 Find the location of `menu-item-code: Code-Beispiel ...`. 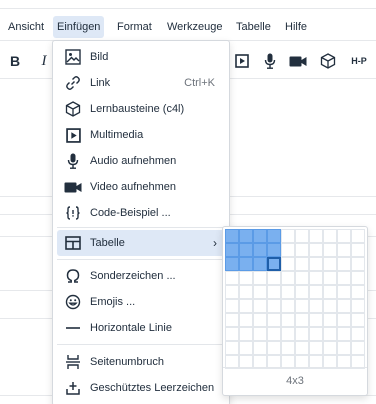

menu-item-code: Code-Beispiel ... is located at coordinates (141, 213).